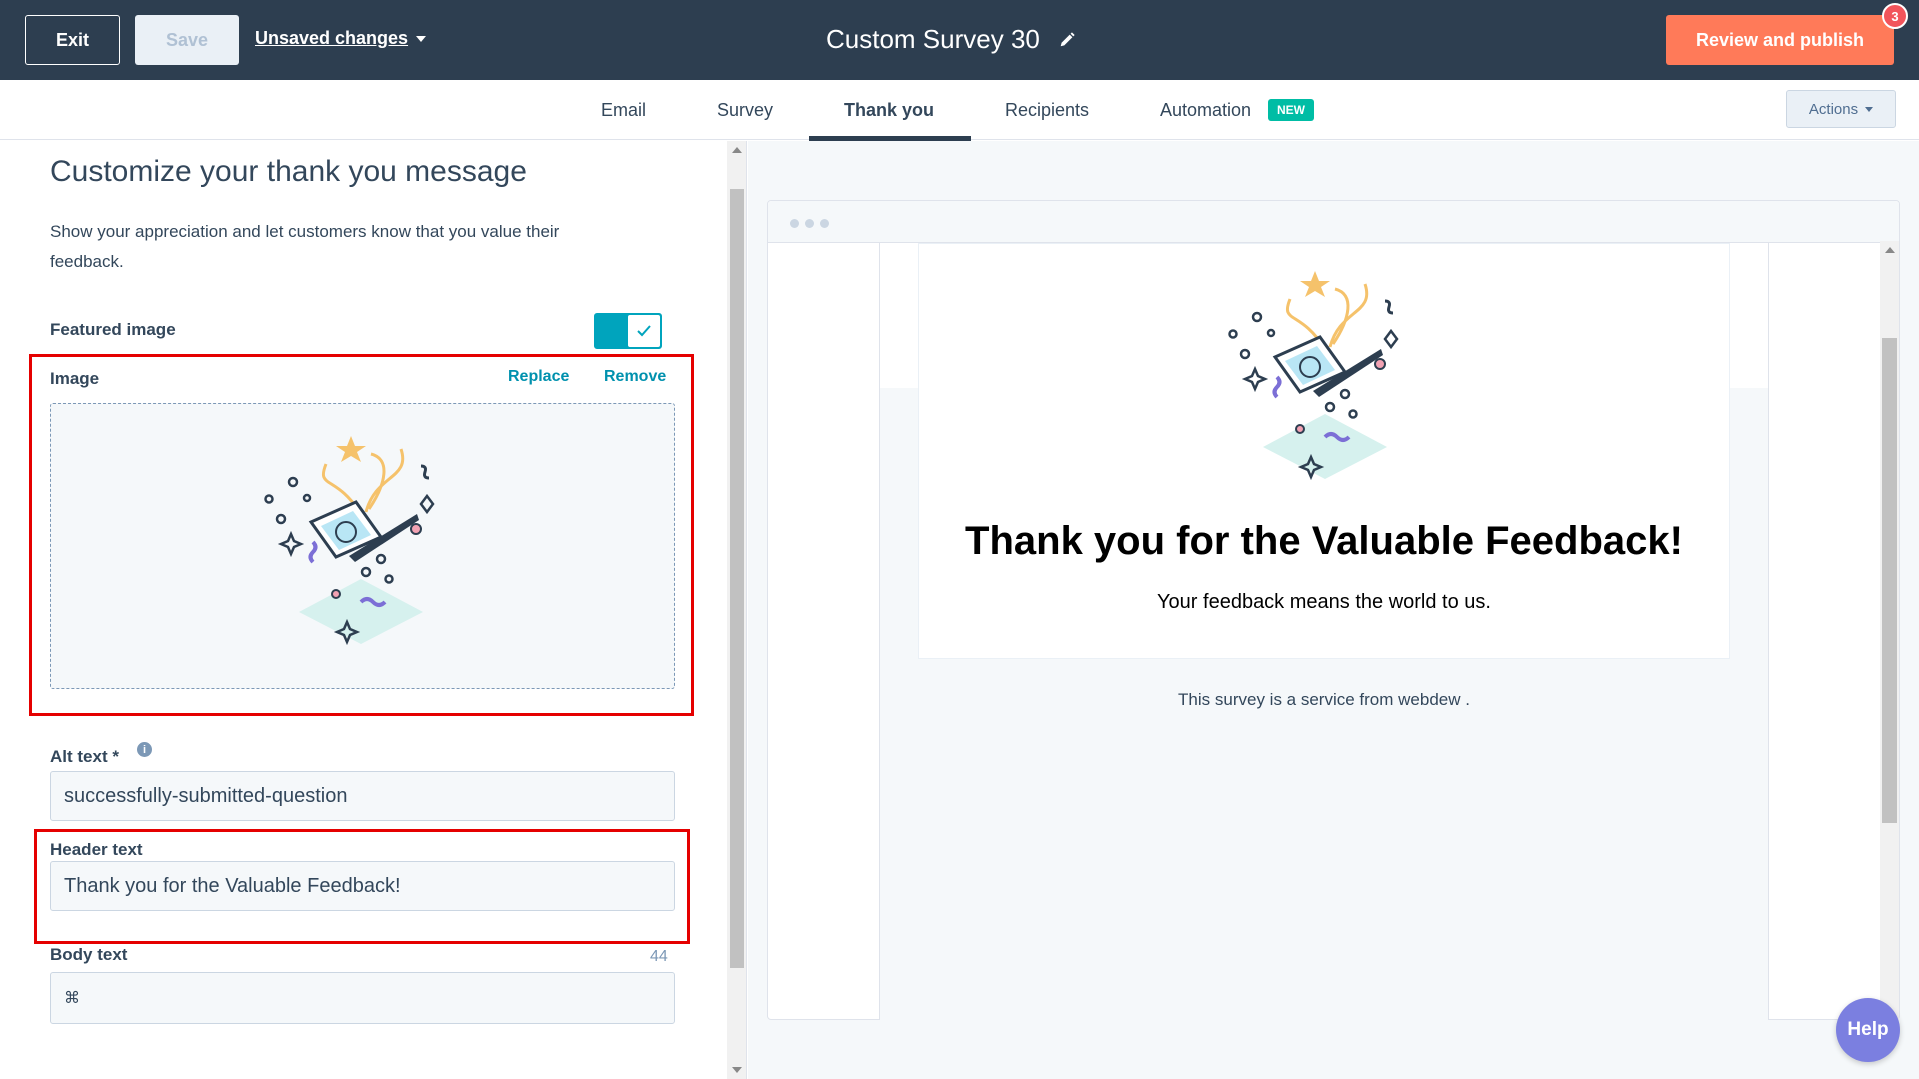 This screenshot has width=1919, height=1079. What do you see at coordinates (1067, 40) in the screenshot?
I see `pencil-icon` at bounding box center [1067, 40].